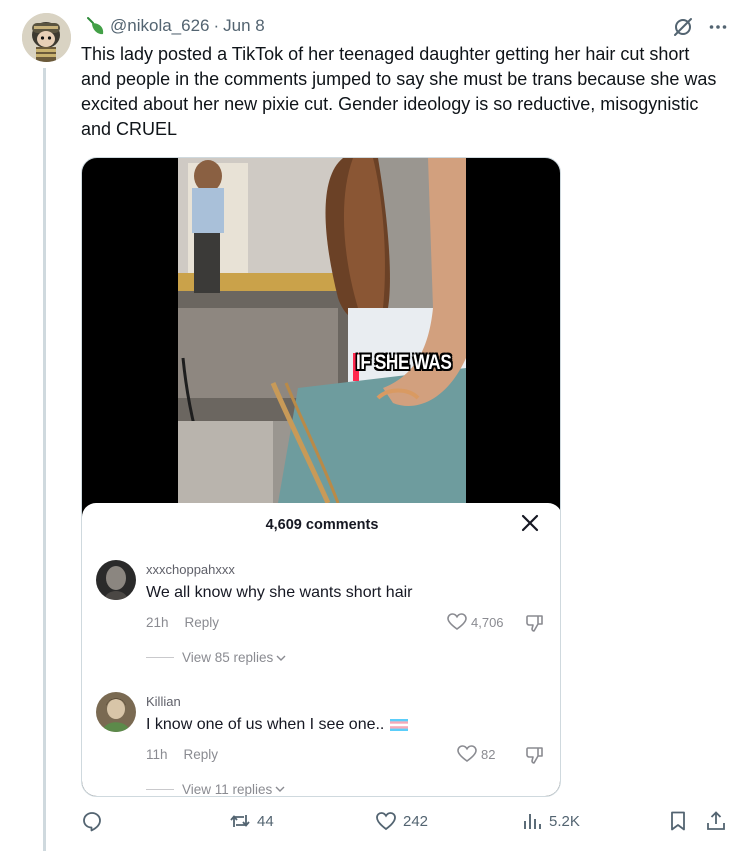 This screenshot has width=750, height=851. Describe the element at coordinates (240, 821) in the screenshot. I see `repost-icon` at that location.